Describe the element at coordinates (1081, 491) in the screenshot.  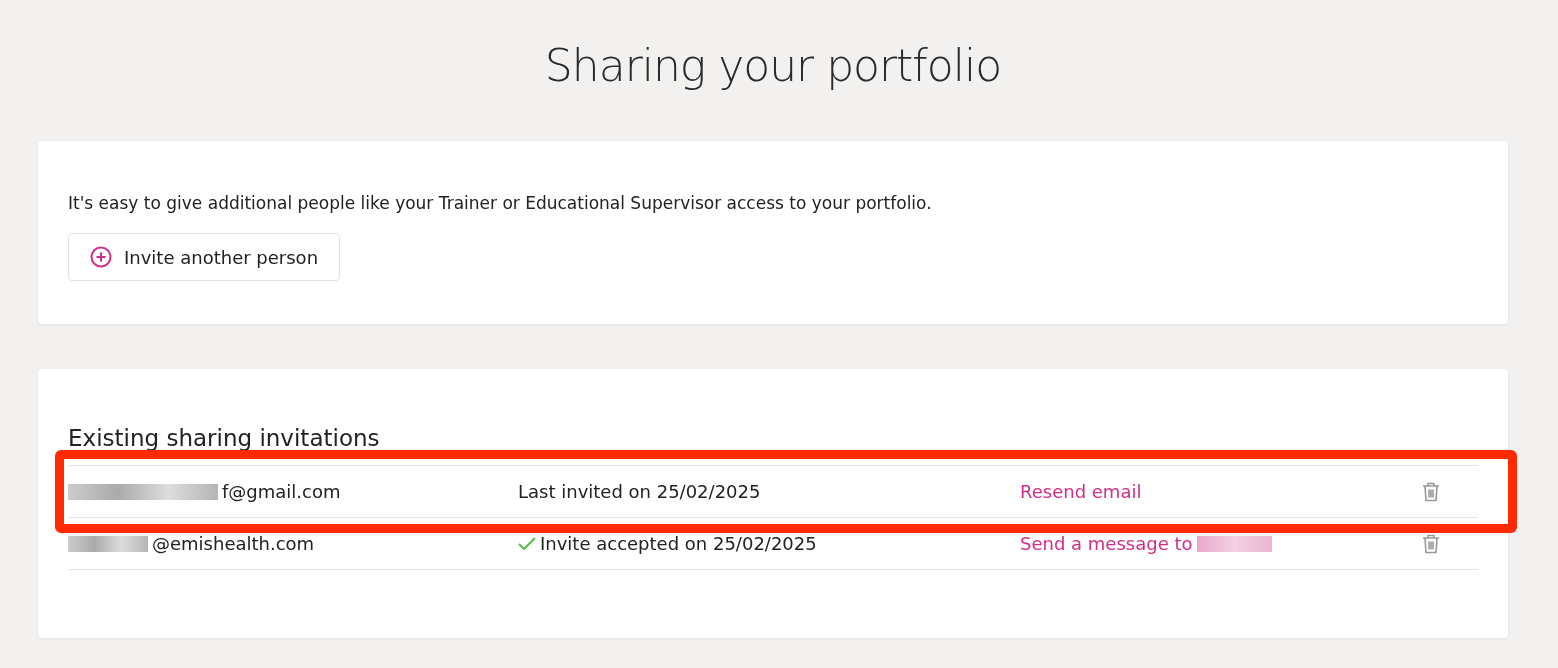
I see `action-link: Resend email` at that location.